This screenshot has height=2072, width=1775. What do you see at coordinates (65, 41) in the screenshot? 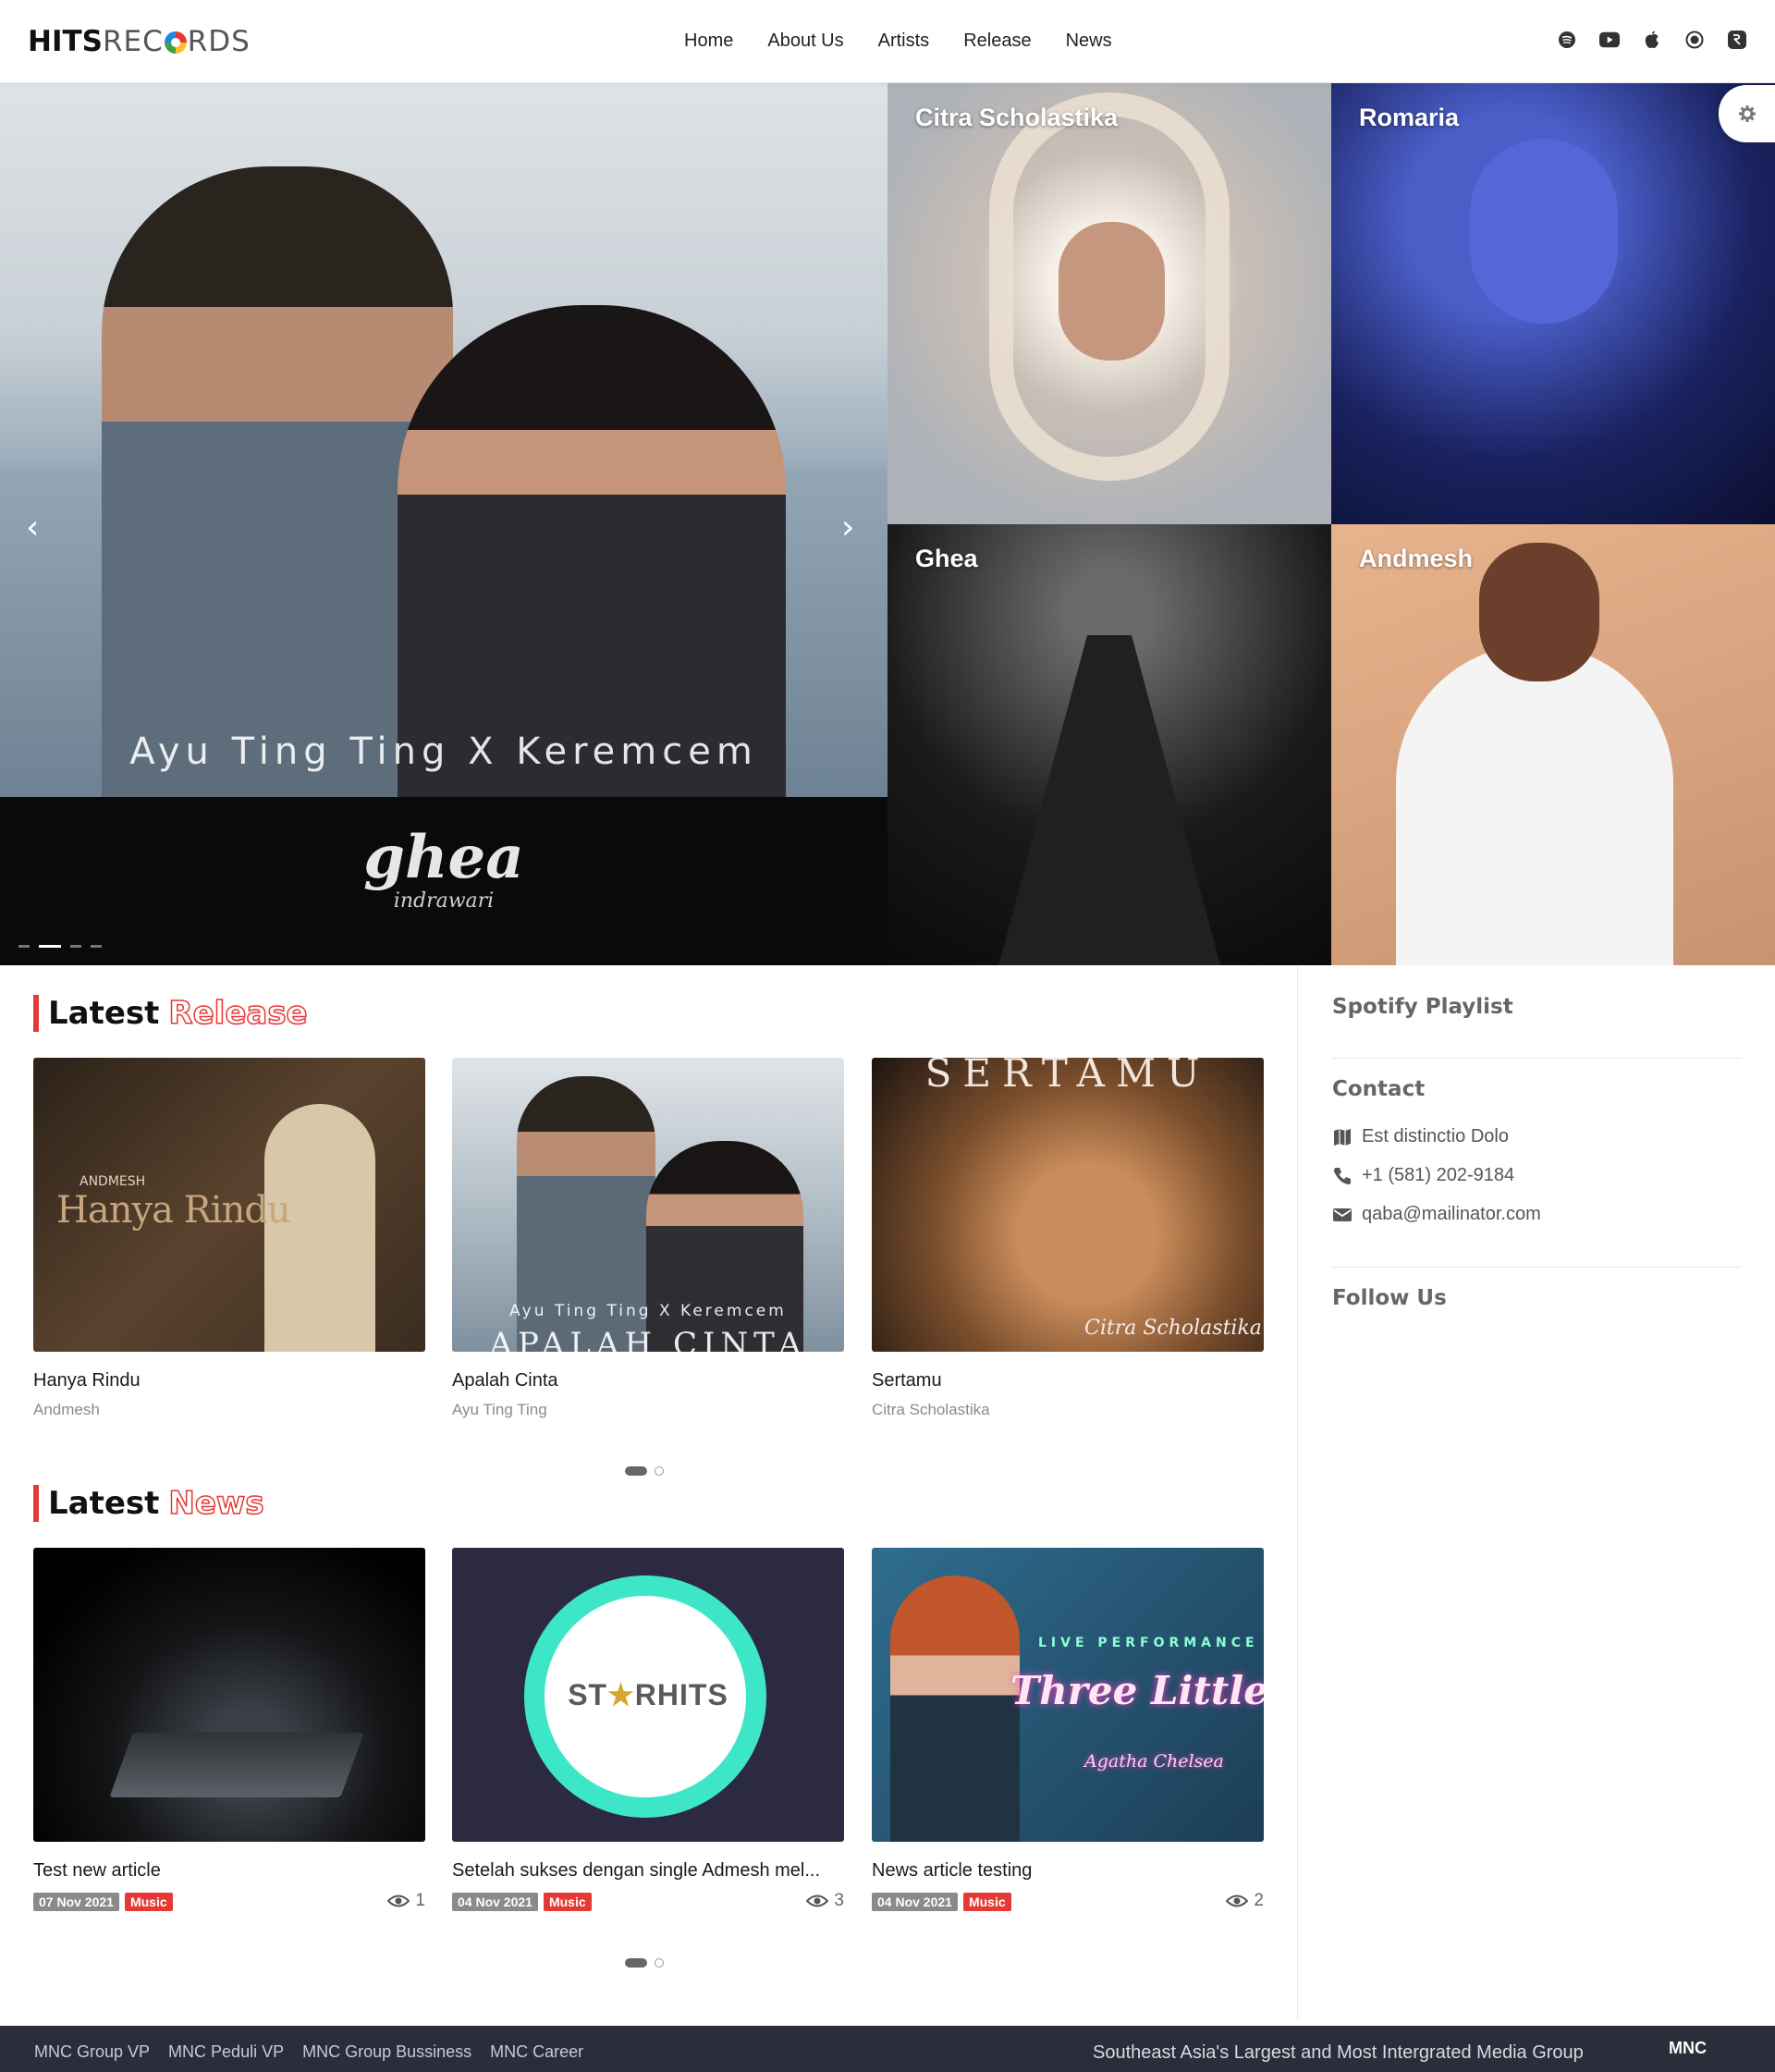
I see `logo-text-hits: HITS` at bounding box center [65, 41].